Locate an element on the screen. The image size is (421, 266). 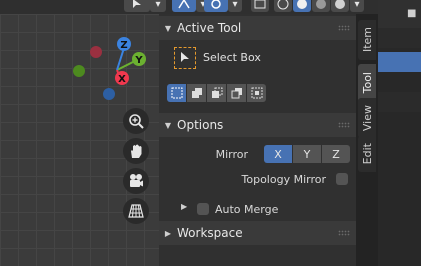
selection-mode-buttons is located at coordinates (217, 93).